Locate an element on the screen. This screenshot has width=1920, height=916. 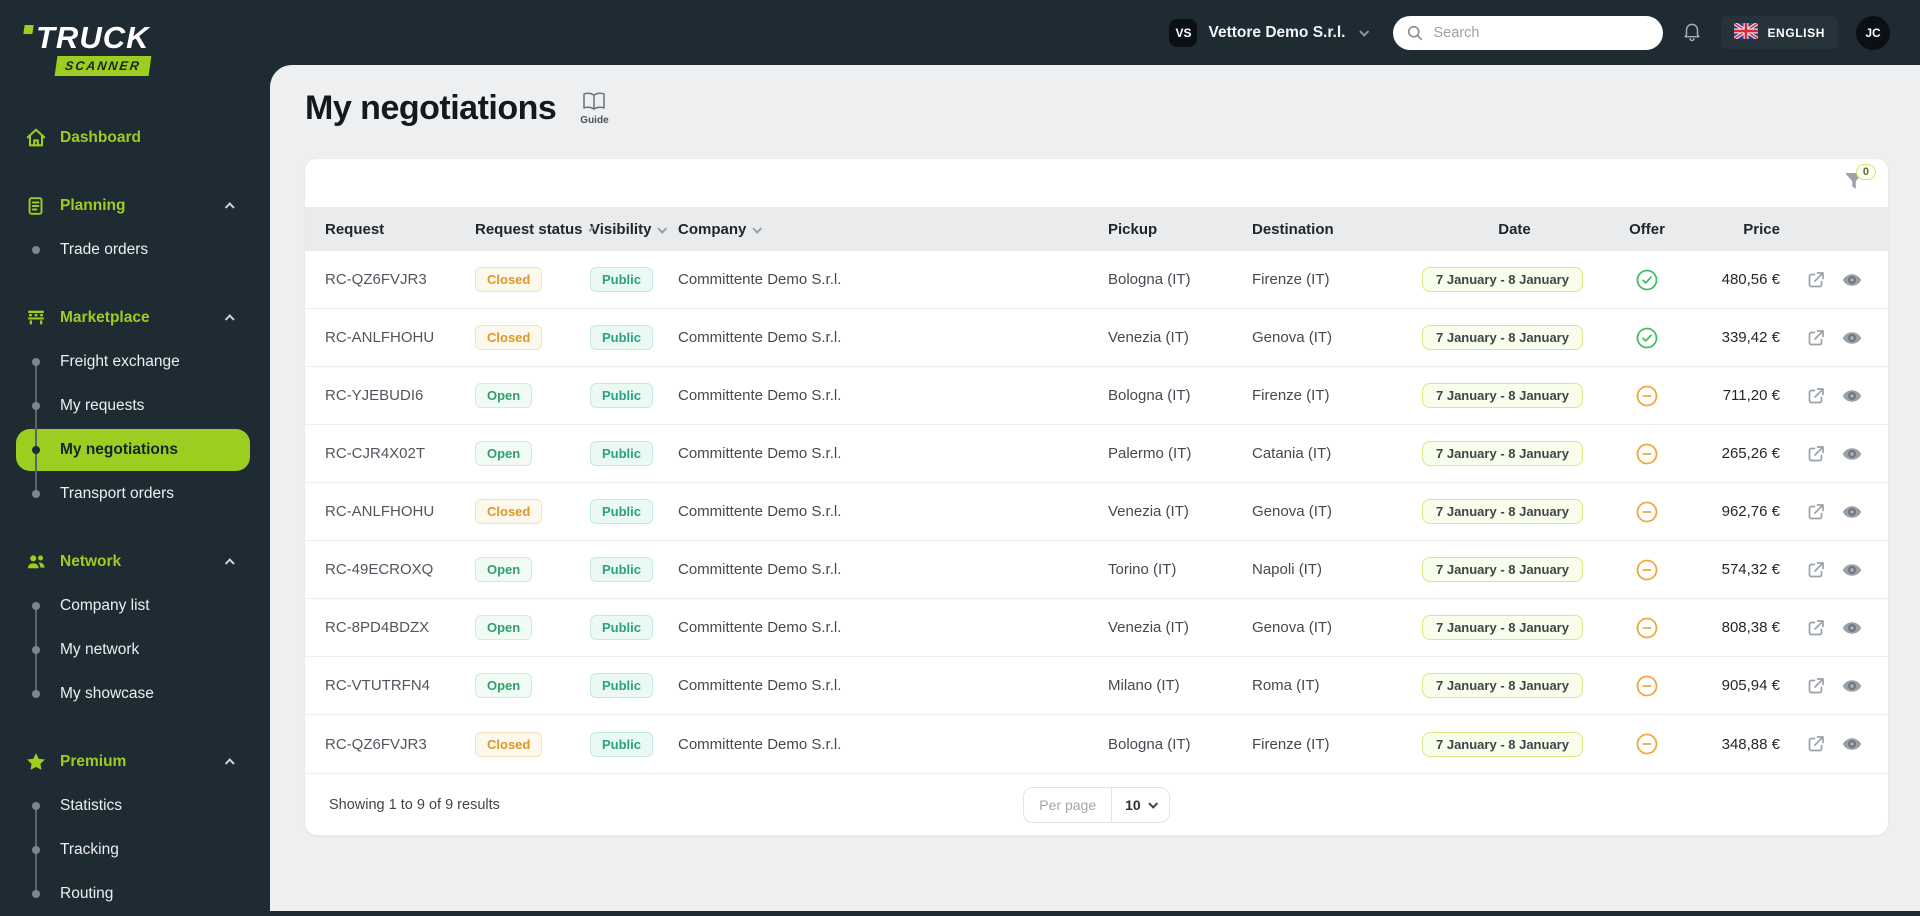
notifications-button is located at coordinates (1692, 32).